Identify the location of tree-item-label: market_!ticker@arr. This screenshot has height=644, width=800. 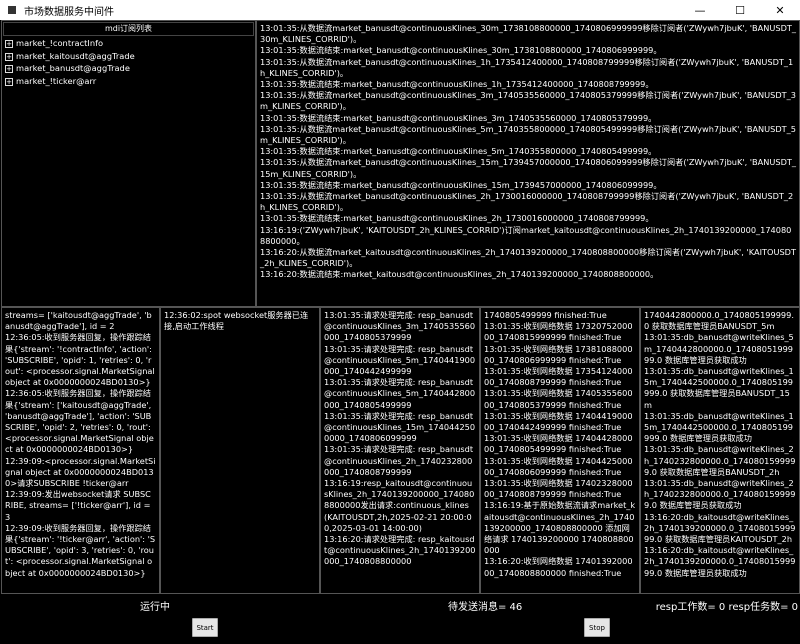
(56, 80).